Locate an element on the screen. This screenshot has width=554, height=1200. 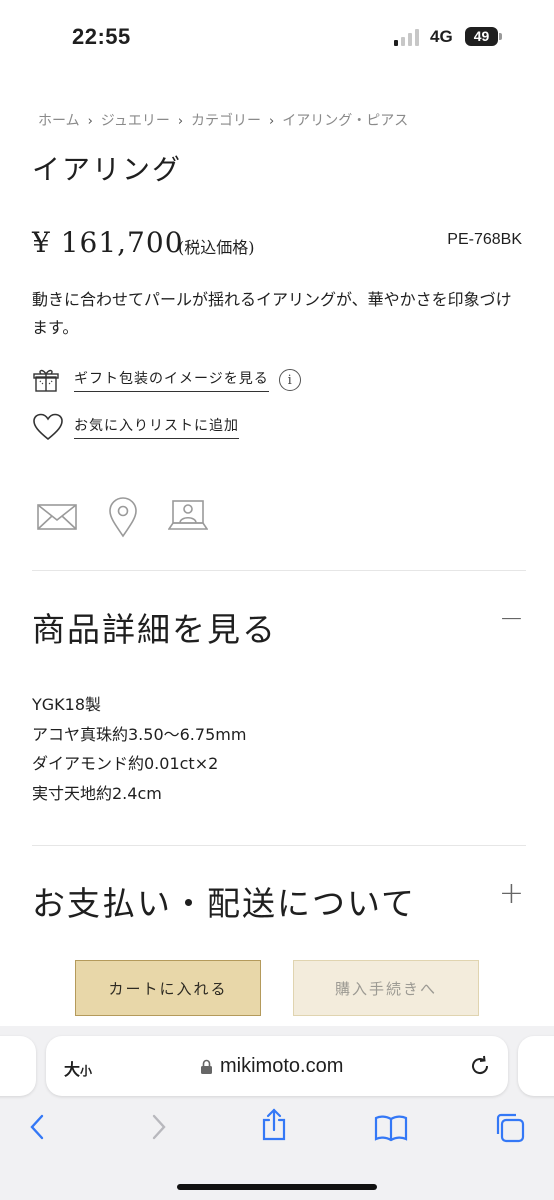
add-to-cart-button: カートに入れる is located at coordinates (168, 988).